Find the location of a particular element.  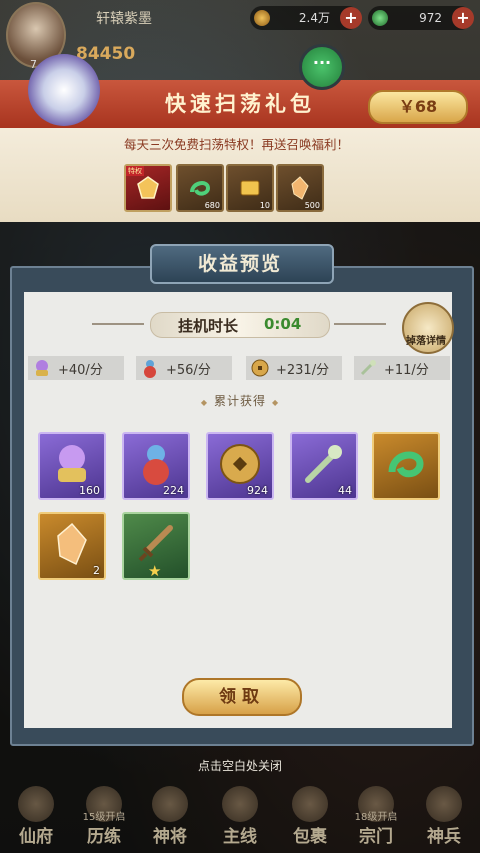

gift-item-scroll: 10 is located at coordinates (250, 188).